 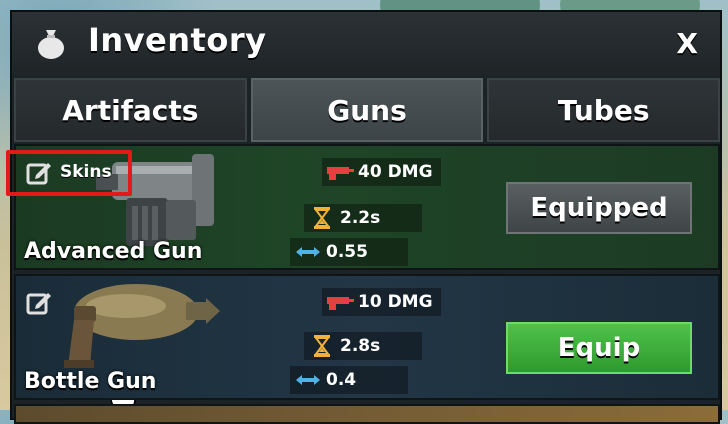 I want to click on gun-row, so click(x=367, y=414).